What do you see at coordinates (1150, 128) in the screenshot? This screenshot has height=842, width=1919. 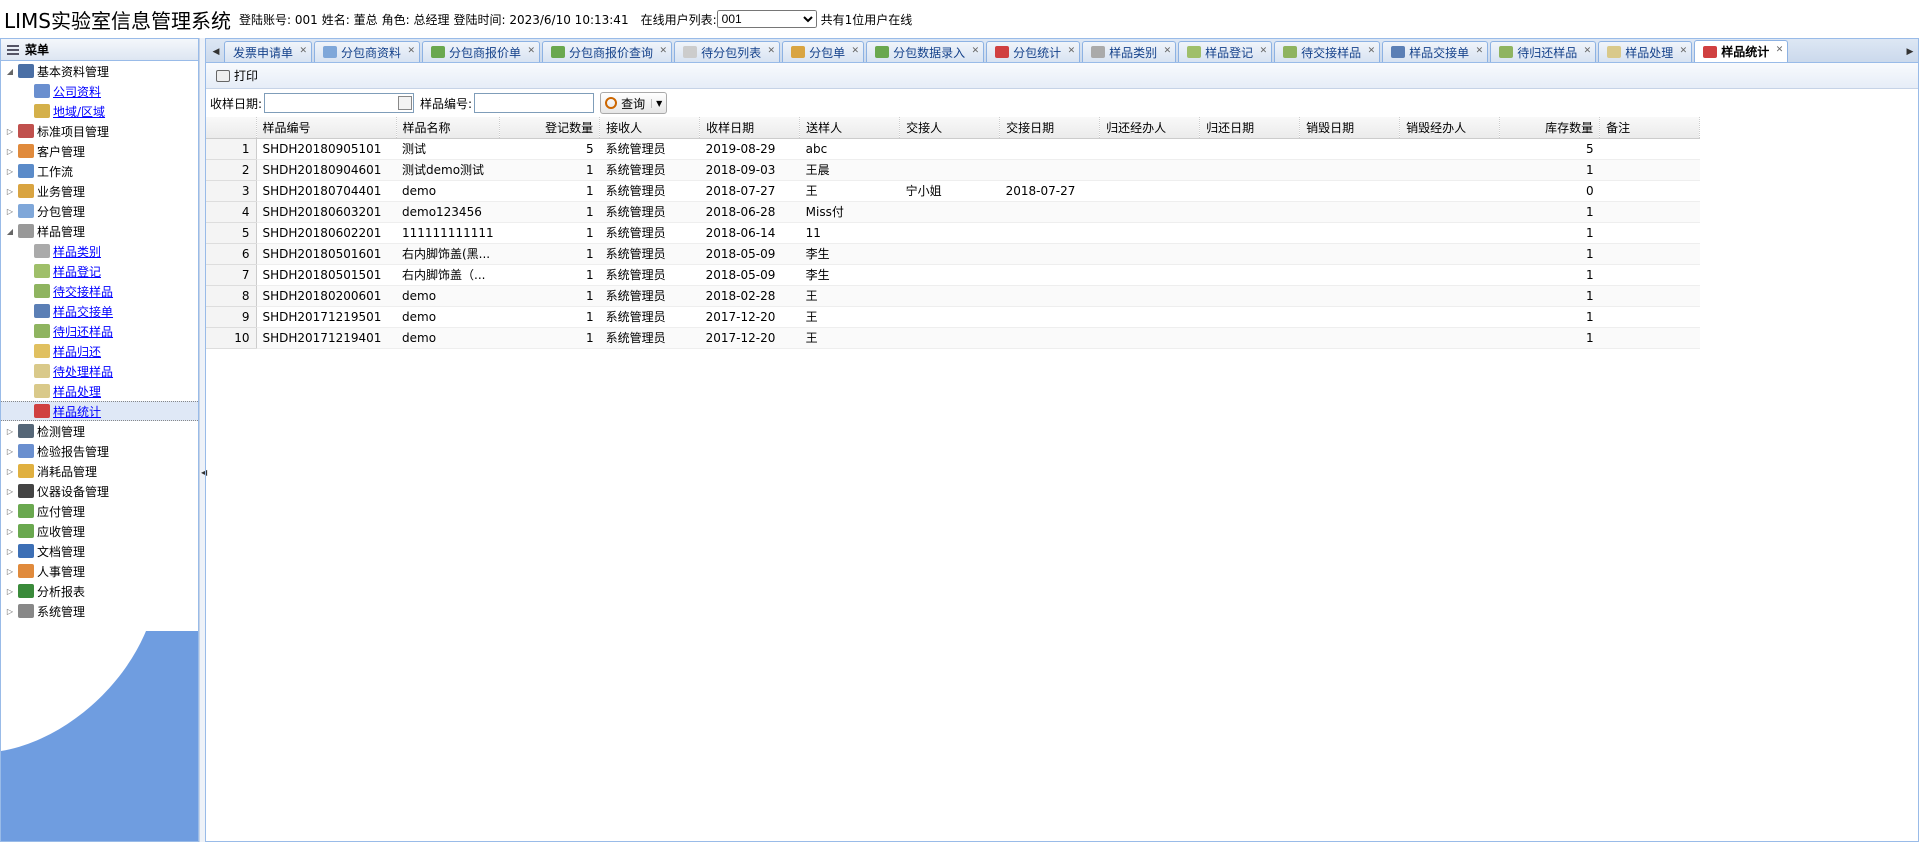 I see `column-header: 归还经办人` at bounding box center [1150, 128].